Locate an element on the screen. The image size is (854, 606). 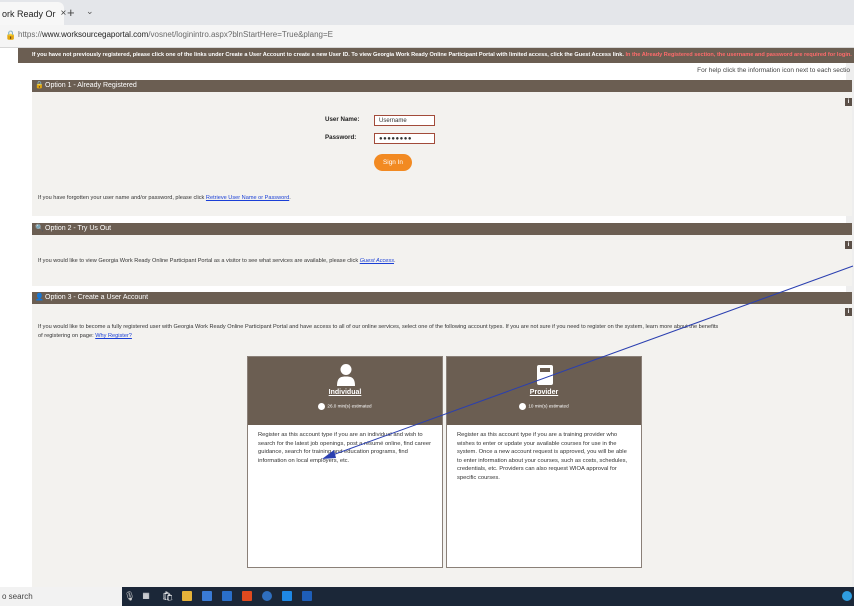
store-icon: 🛍 is located at coordinates (167, 596).